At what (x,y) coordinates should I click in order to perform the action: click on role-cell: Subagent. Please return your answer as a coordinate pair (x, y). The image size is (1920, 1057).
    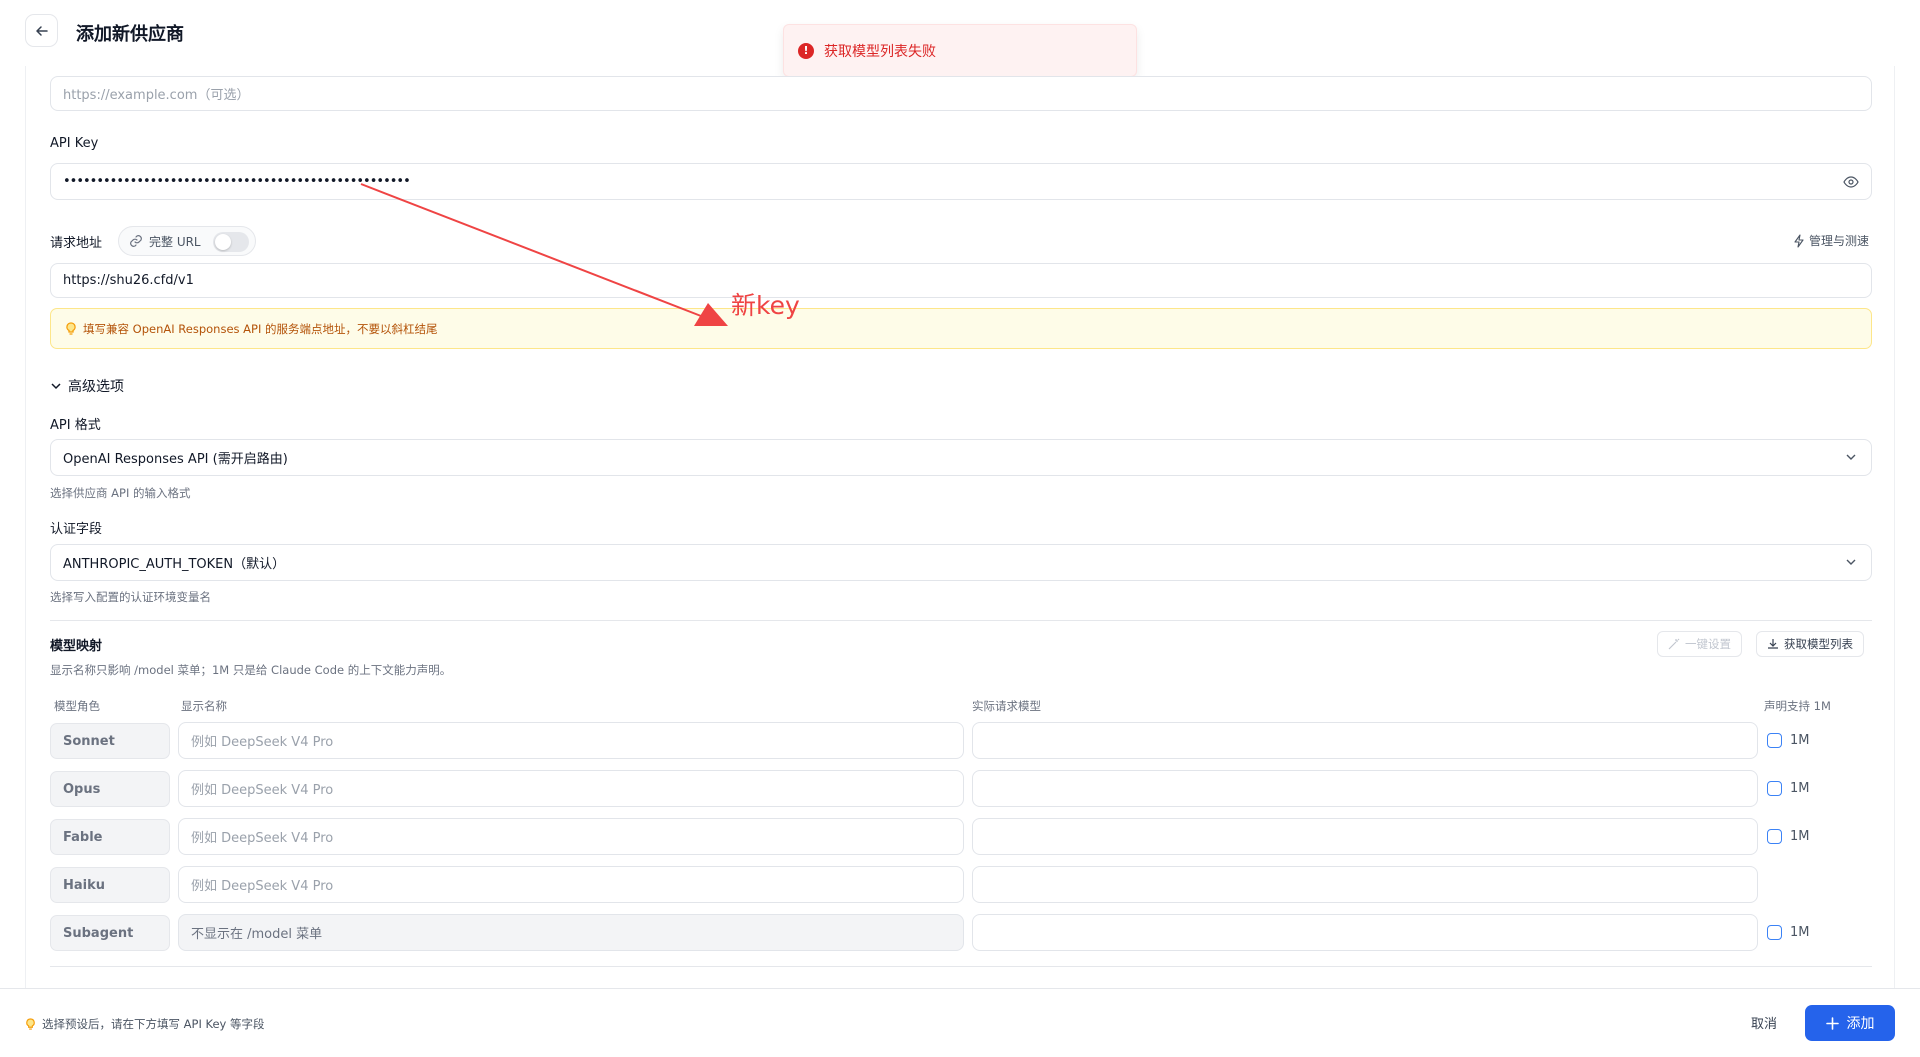
    Looking at the image, I should click on (110, 933).